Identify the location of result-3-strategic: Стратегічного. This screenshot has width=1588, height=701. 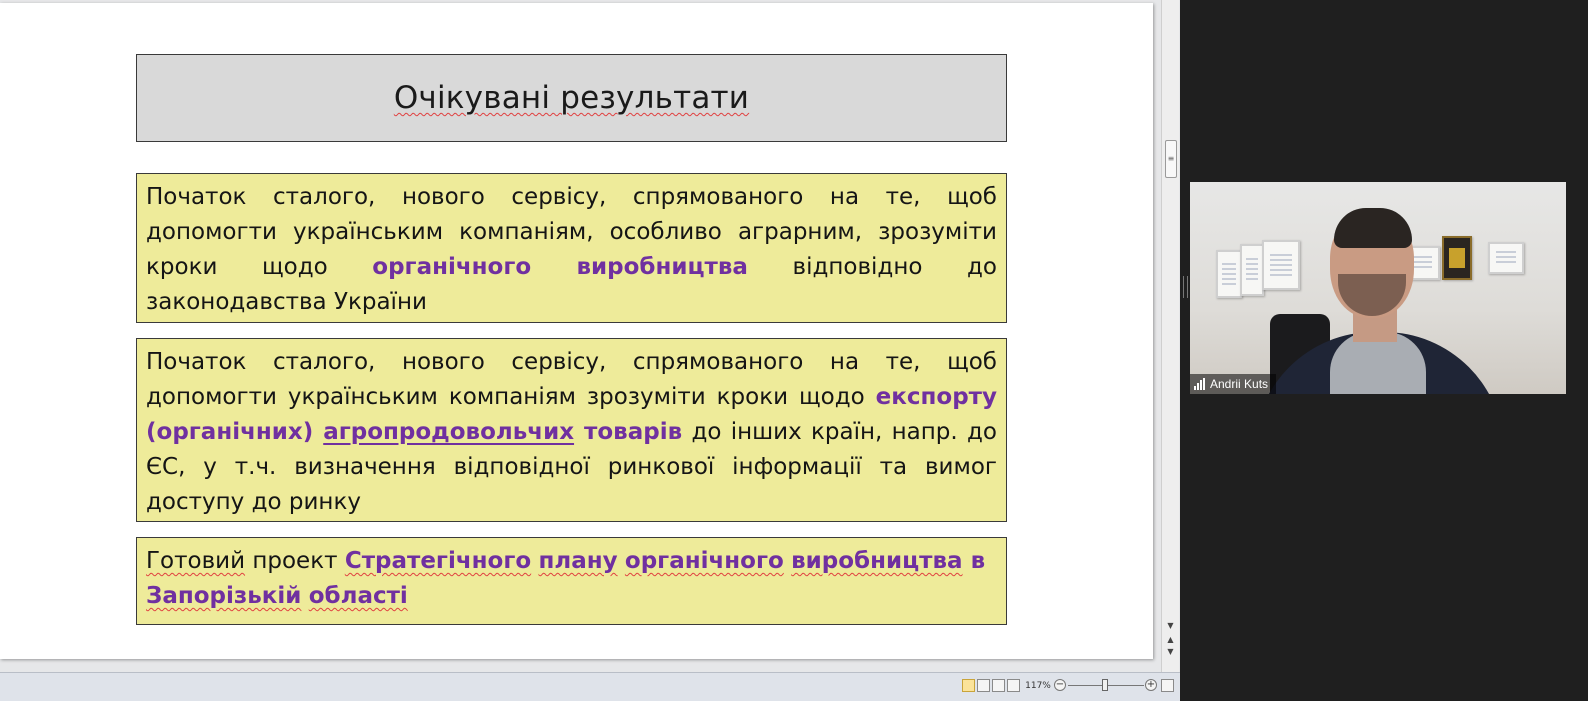
(438, 561).